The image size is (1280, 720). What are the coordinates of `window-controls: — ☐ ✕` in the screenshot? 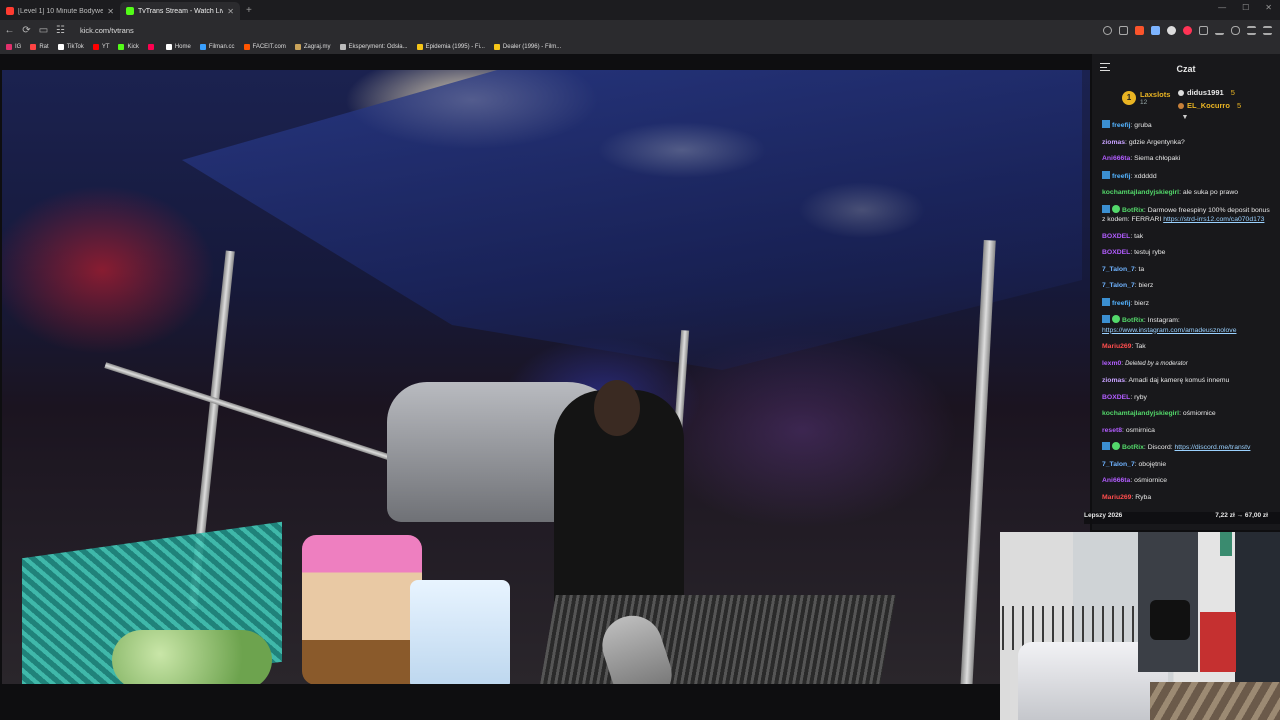 It's located at (1245, 7).